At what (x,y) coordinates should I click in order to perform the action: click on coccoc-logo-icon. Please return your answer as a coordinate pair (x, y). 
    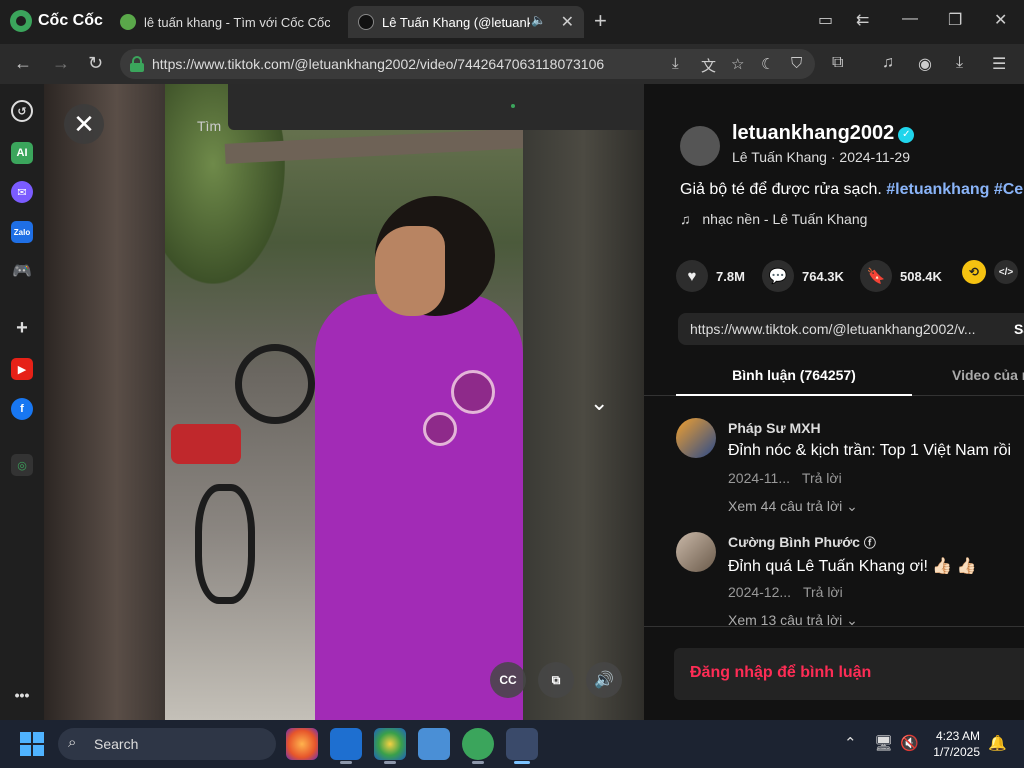
    Looking at the image, I should click on (21, 21).